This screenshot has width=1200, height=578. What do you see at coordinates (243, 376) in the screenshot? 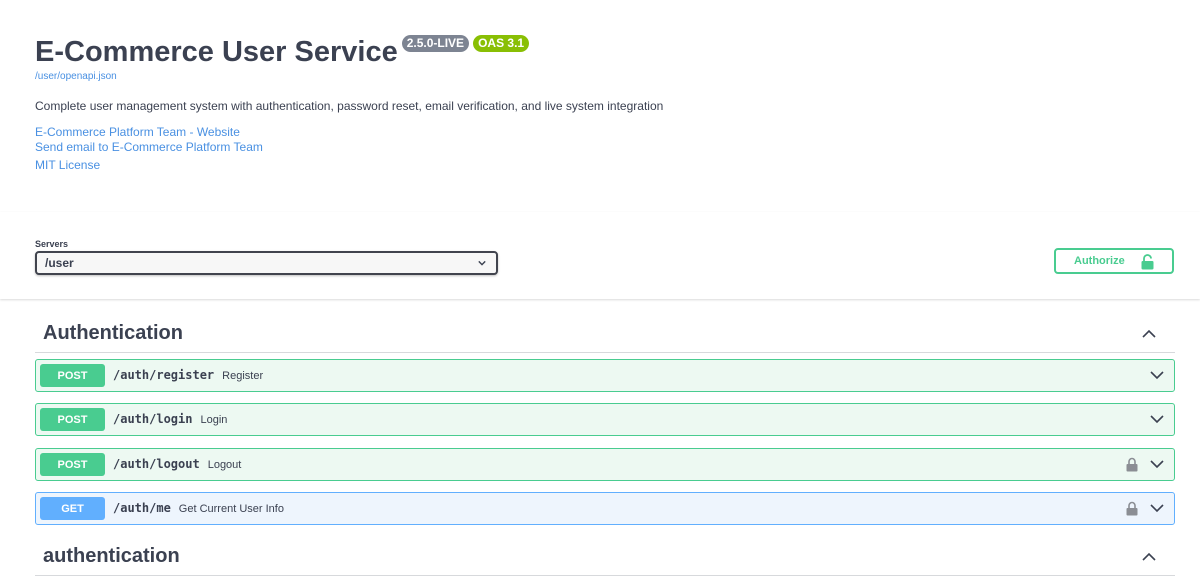
I see `operation-summary: Register` at bounding box center [243, 376].